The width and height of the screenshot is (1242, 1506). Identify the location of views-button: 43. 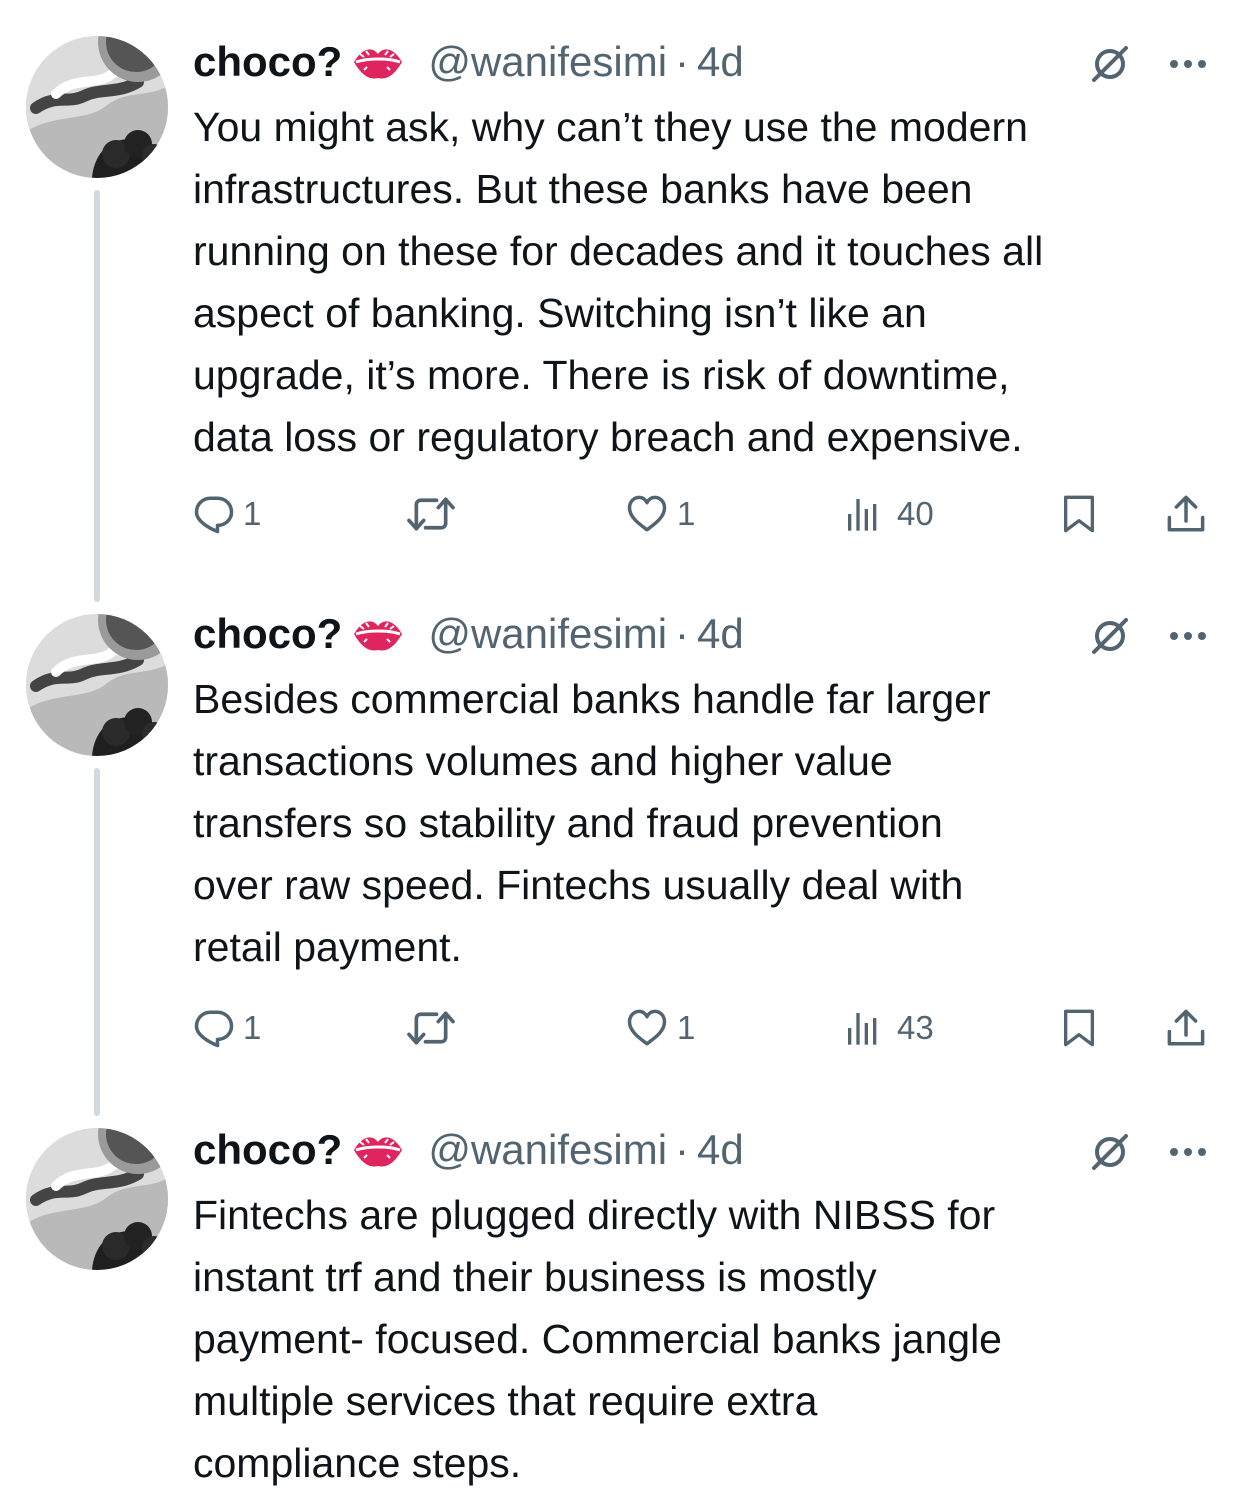
(888, 1028).